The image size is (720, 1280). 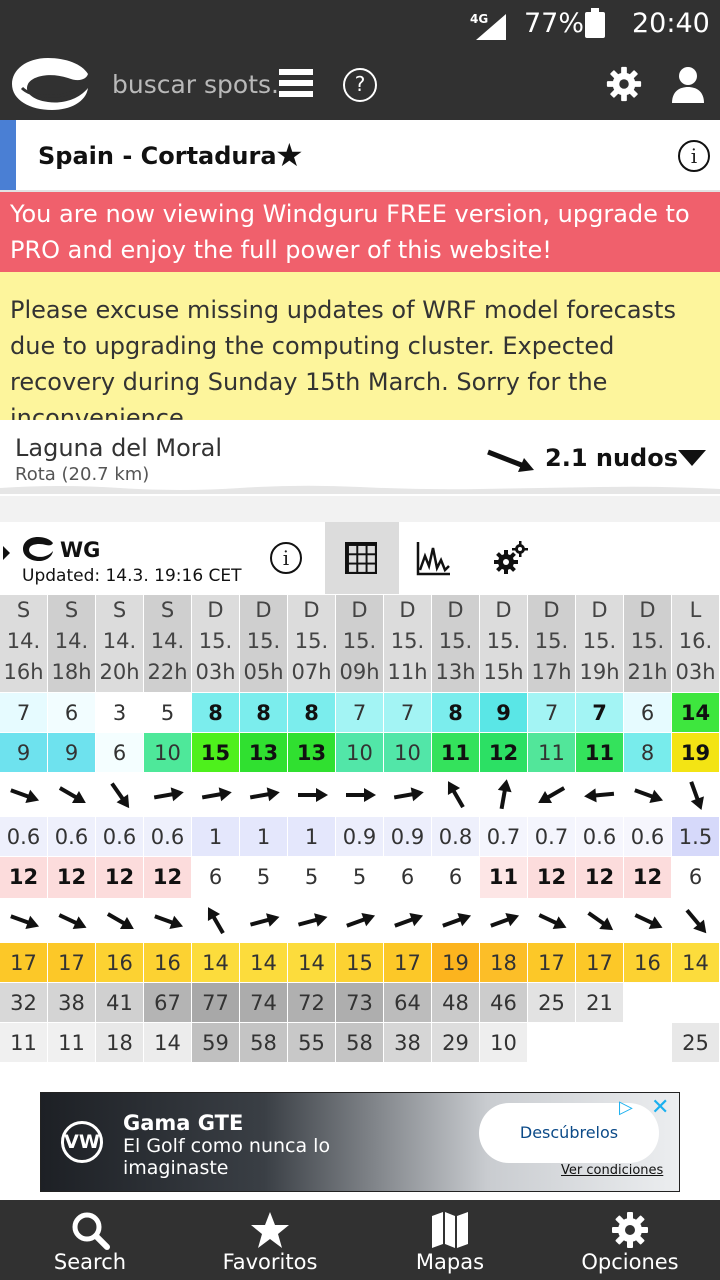 What do you see at coordinates (694, 156) in the screenshot?
I see `spot-info-icon: i` at bounding box center [694, 156].